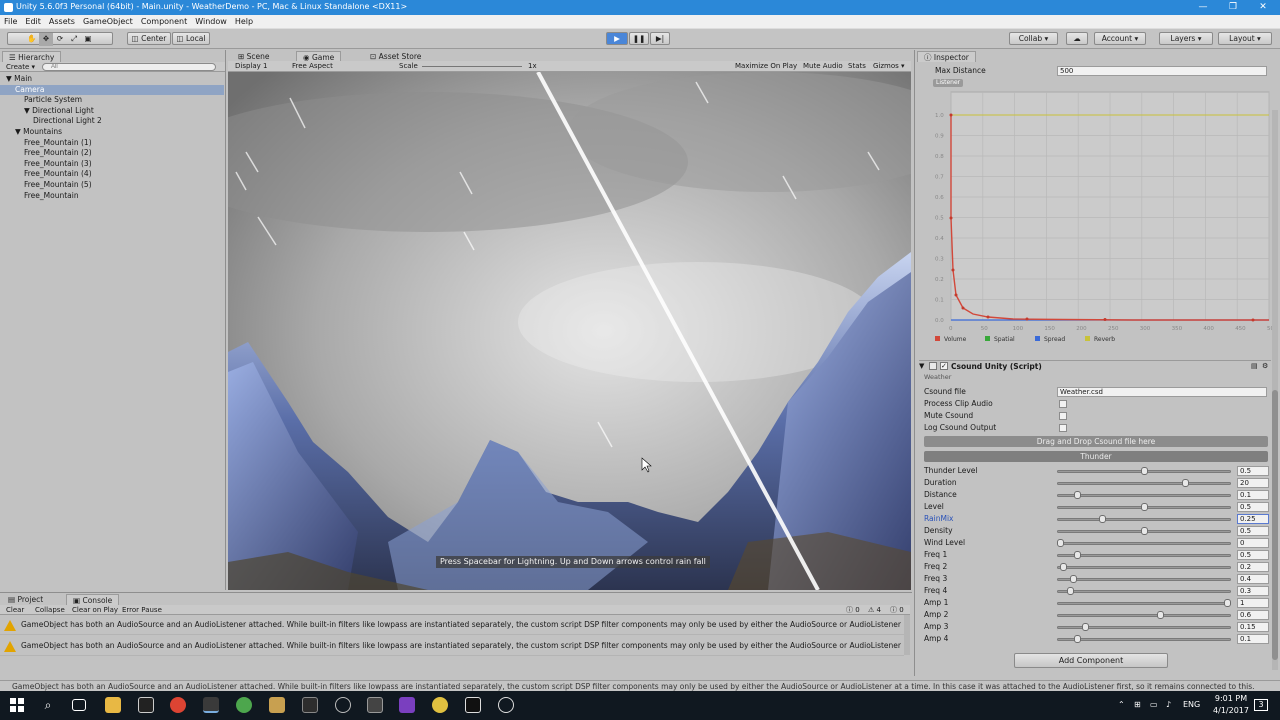 The height and width of the screenshot is (720, 1280). What do you see at coordinates (62, 21) in the screenshot?
I see `menu-assets: Assets` at bounding box center [62, 21].